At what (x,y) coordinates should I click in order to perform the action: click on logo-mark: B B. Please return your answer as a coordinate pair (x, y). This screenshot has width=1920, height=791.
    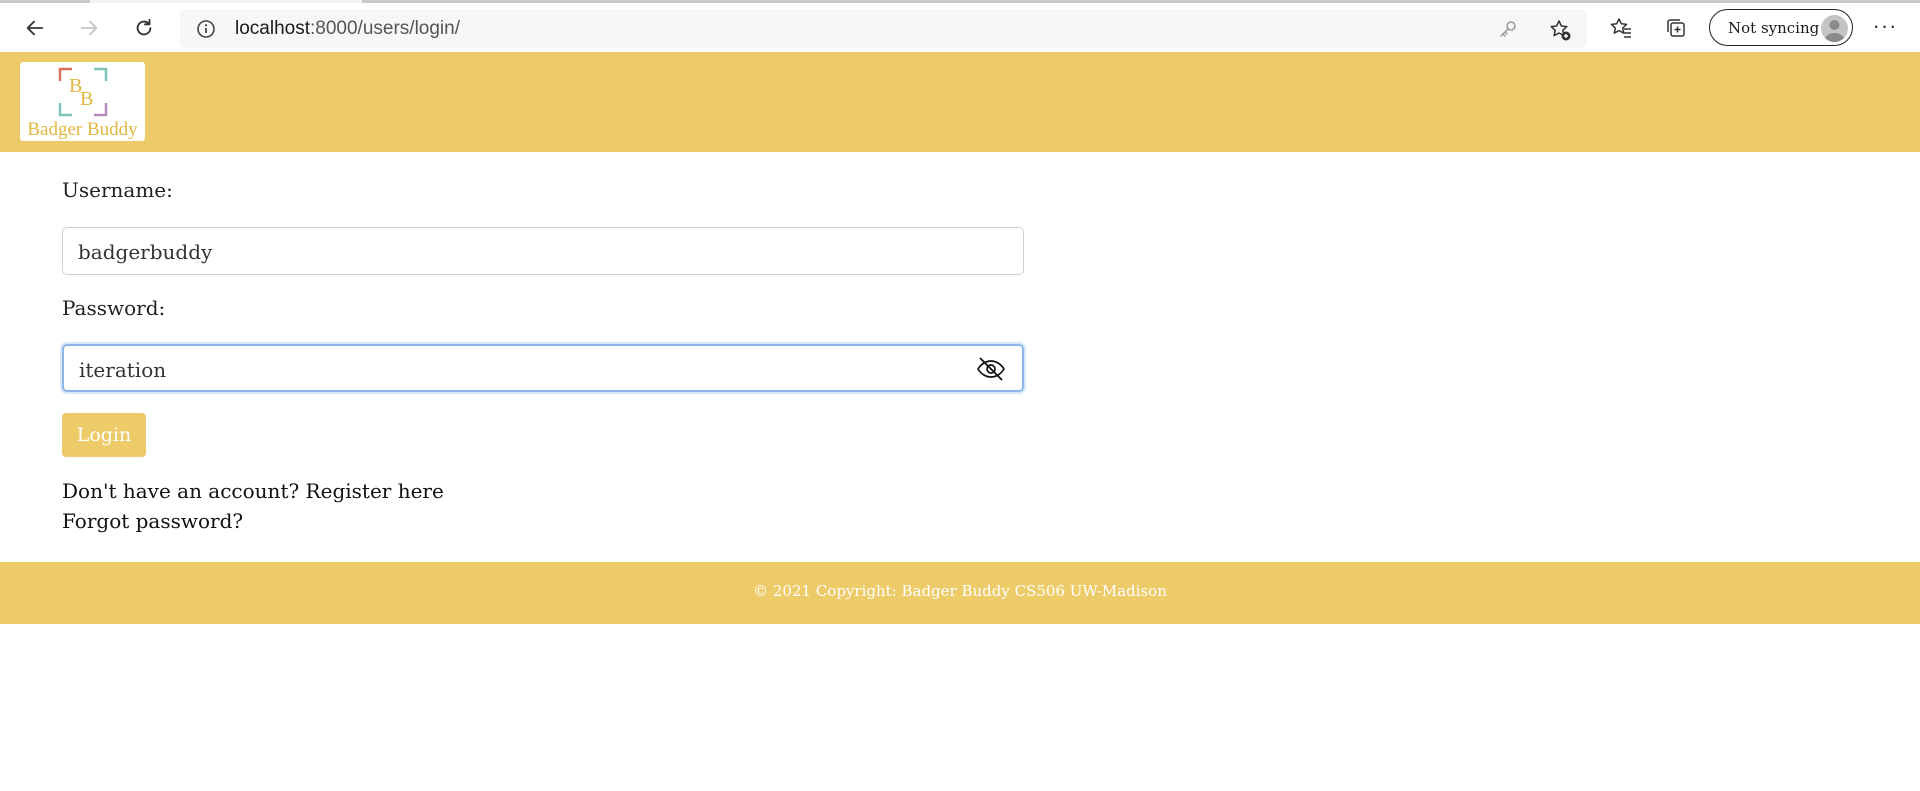
    Looking at the image, I should click on (83, 92).